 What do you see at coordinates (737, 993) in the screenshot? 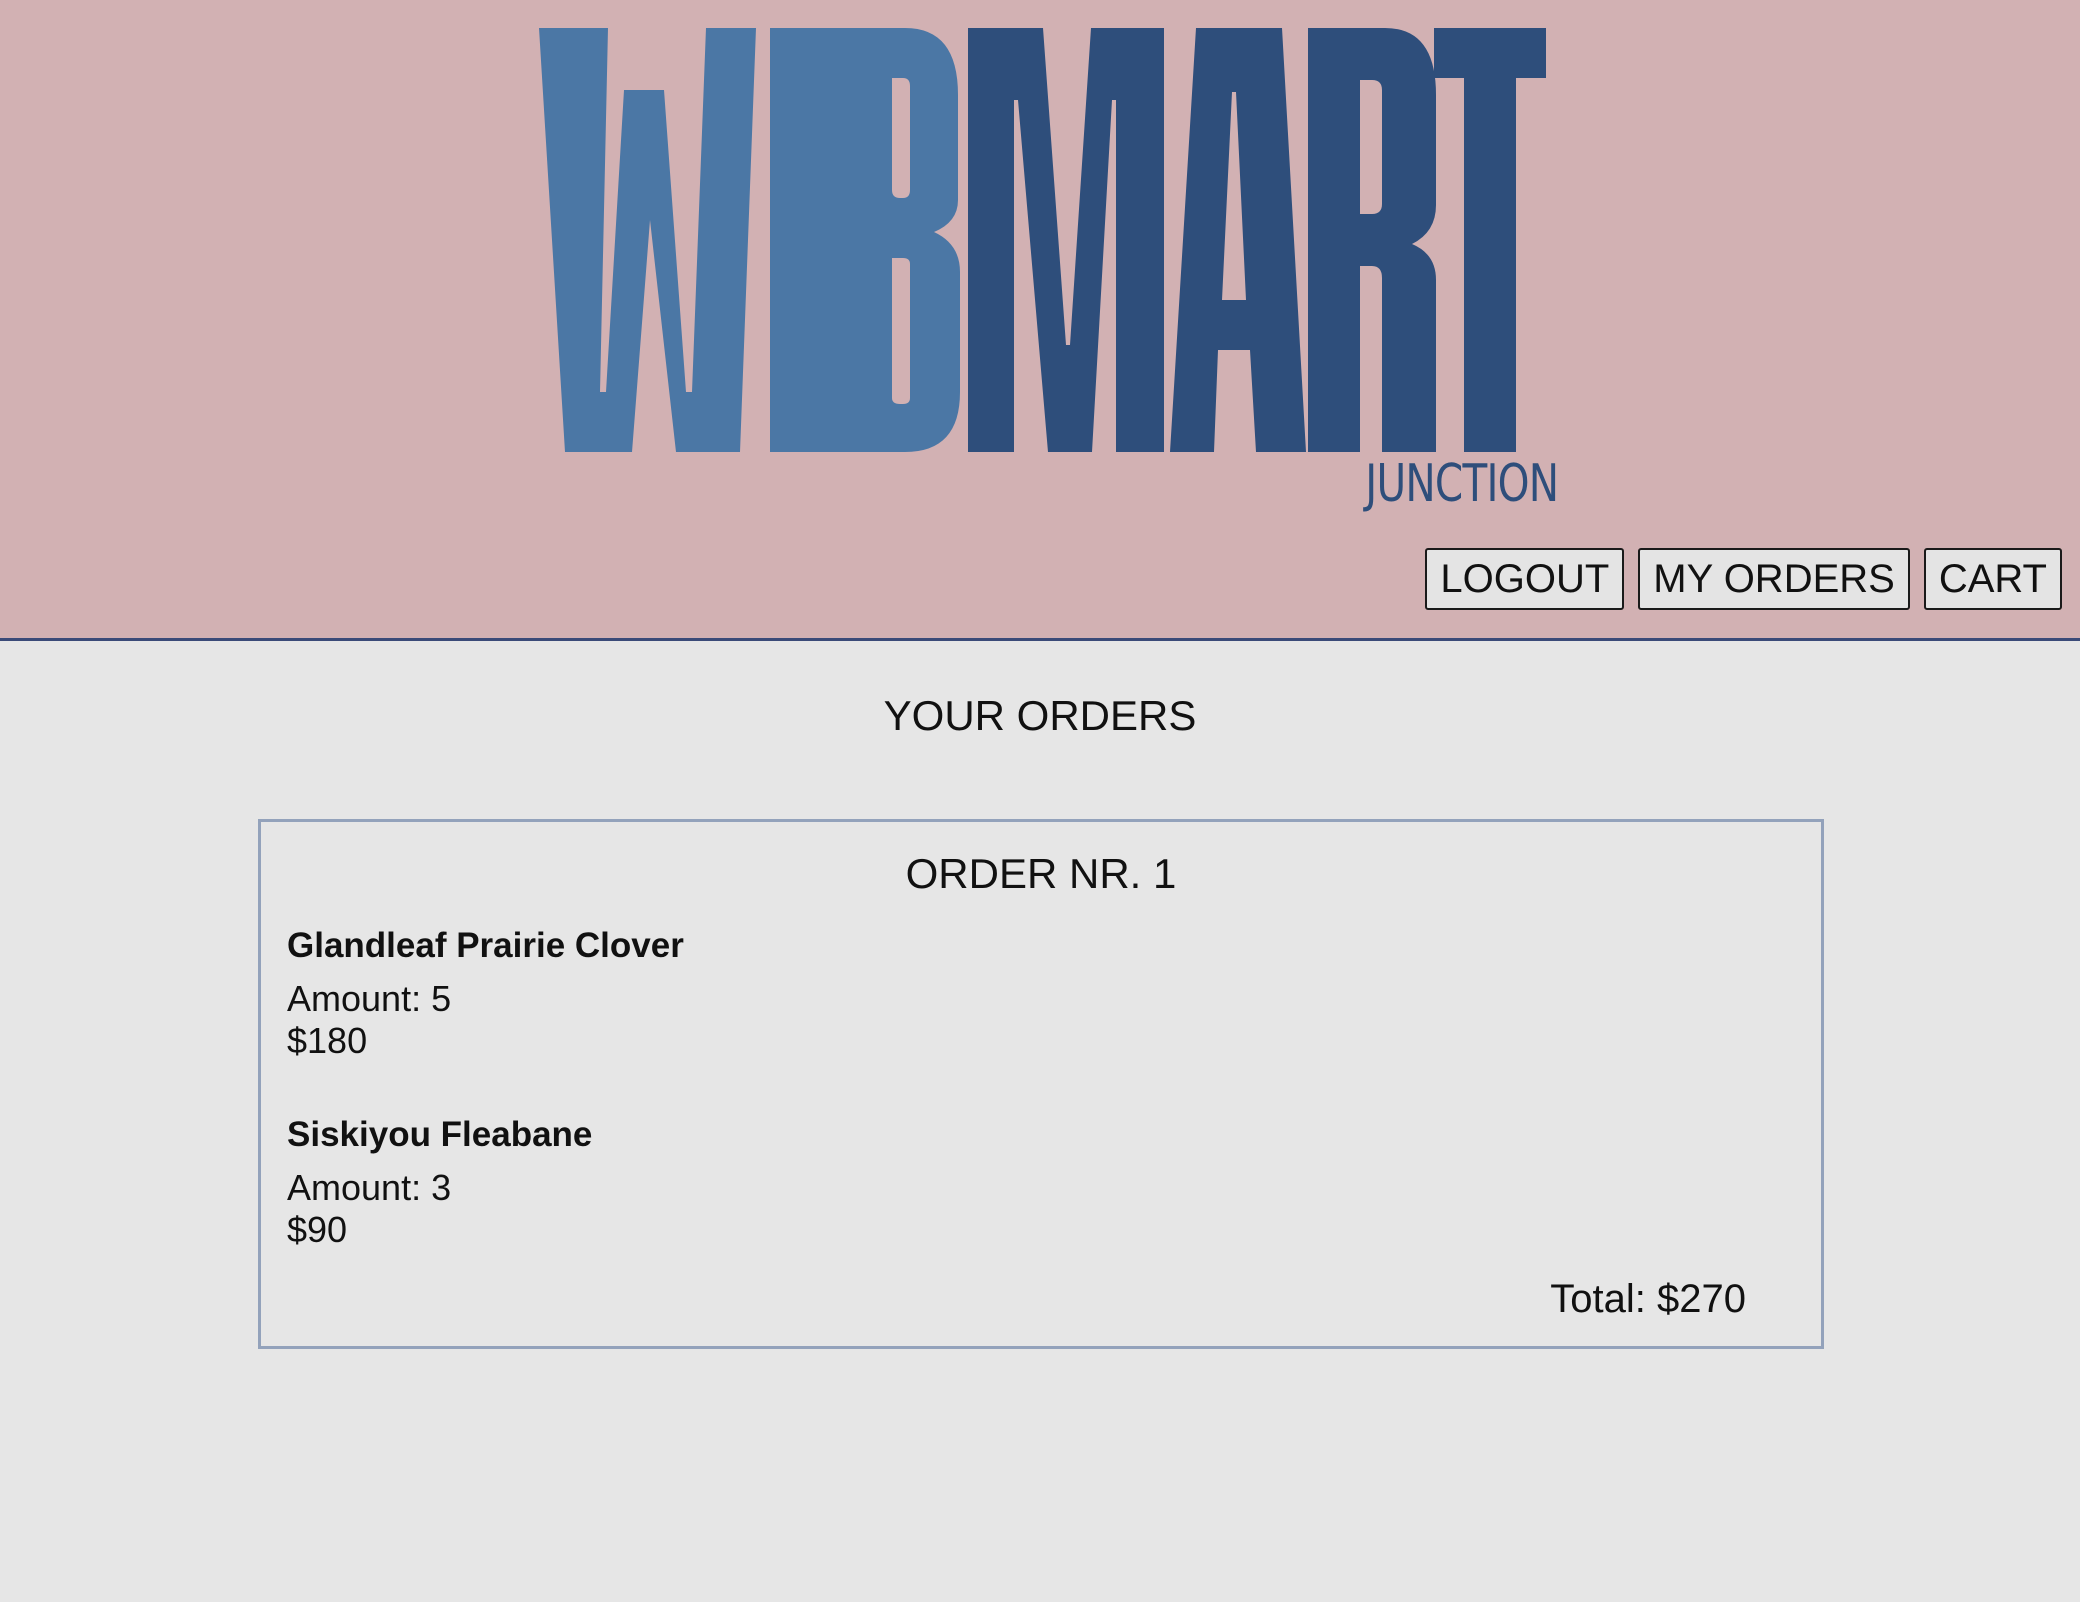
I see `order-item: Glandleaf Prairie Clover Amount: 5 $180` at bounding box center [737, 993].